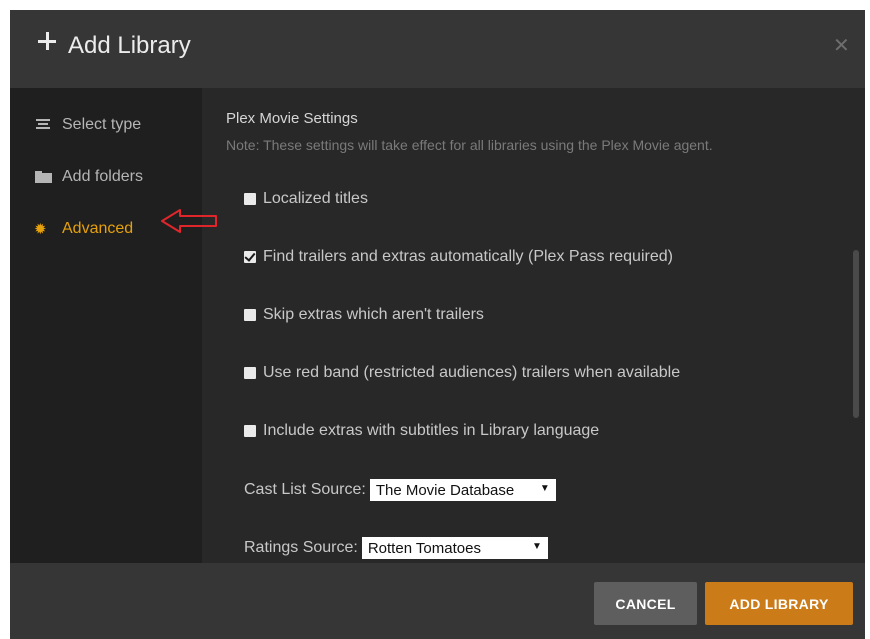 This screenshot has height=639, width=870. What do you see at coordinates (779, 603) in the screenshot?
I see `add-library-button: ADD LIBRARY` at bounding box center [779, 603].